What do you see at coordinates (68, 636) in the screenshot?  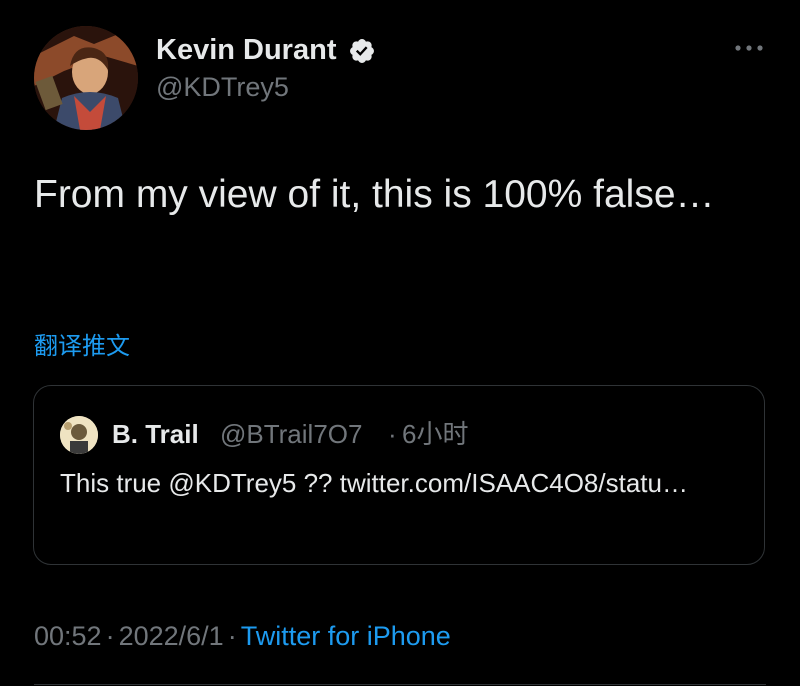 I see `tweet-time: 00:52` at bounding box center [68, 636].